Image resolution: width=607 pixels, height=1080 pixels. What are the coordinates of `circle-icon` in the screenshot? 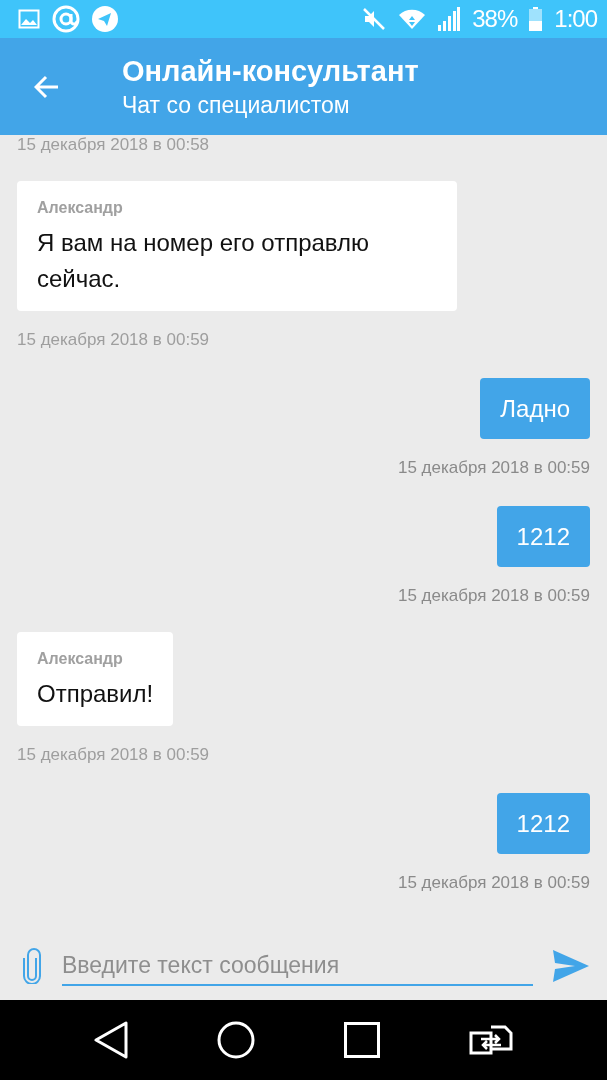 It's located at (236, 1040).